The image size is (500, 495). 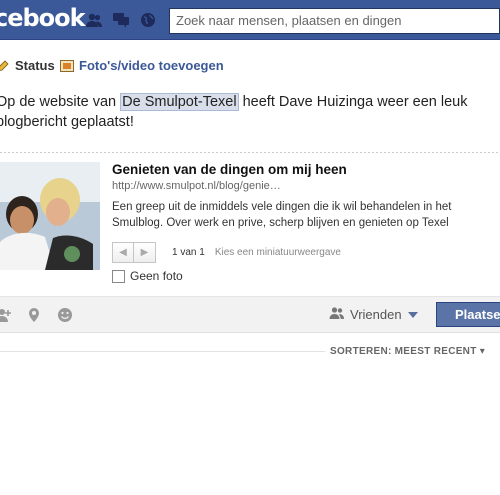 What do you see at coordinates (337, 314) in the screenshot?
I see `friends-icon` at bounding box center [337, 314].